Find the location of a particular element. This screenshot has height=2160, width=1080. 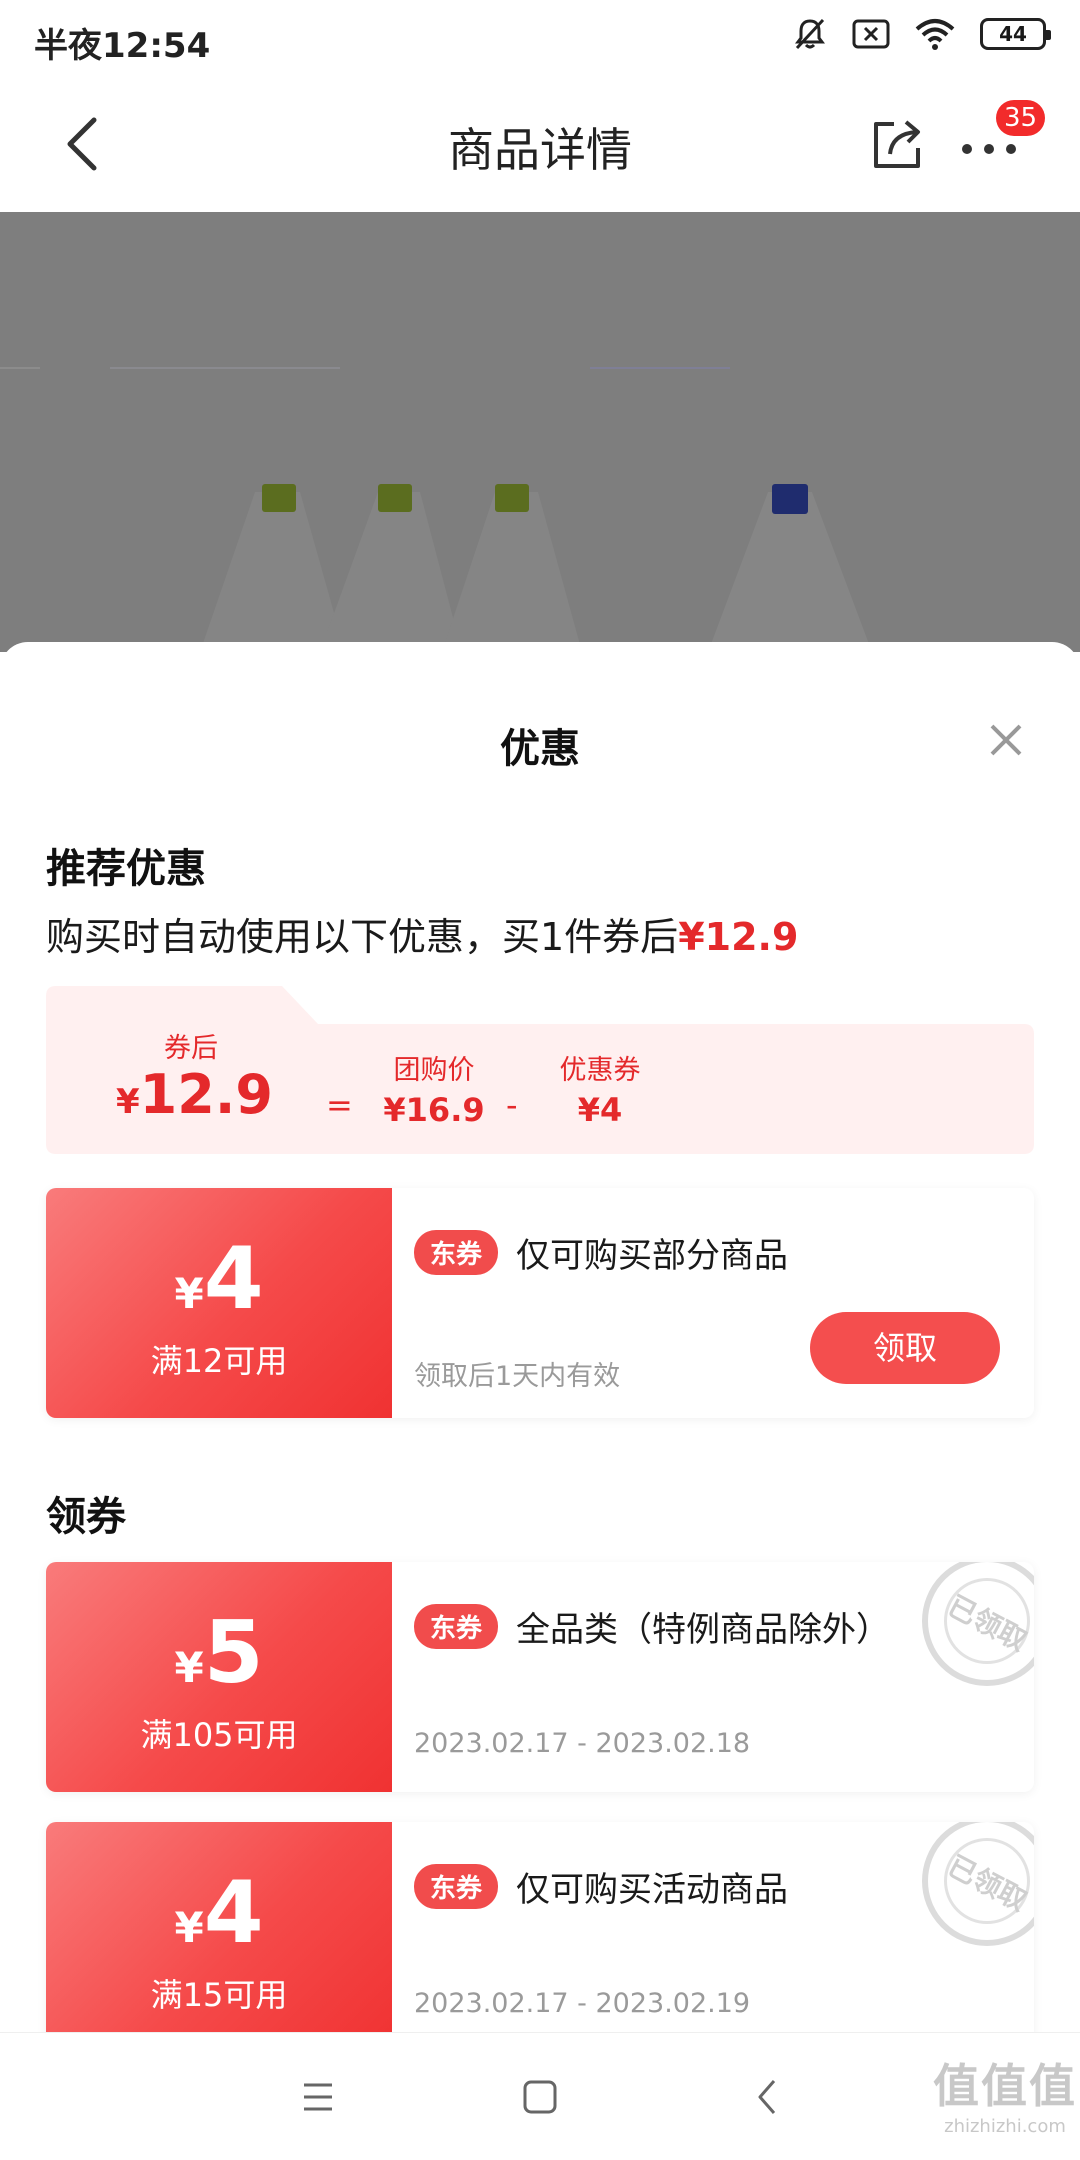

group-price: 团购价 ¥16.9 is located at coordinates (434, 1088).